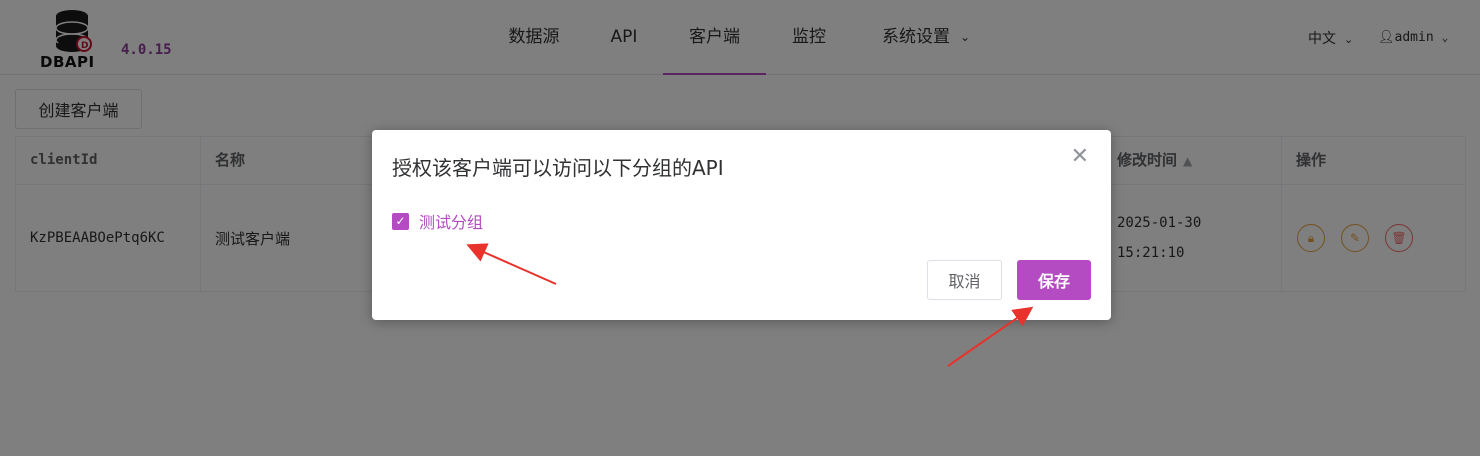  I want to click on group-checkbox: ✓ 测试分组, so click(437, 221).